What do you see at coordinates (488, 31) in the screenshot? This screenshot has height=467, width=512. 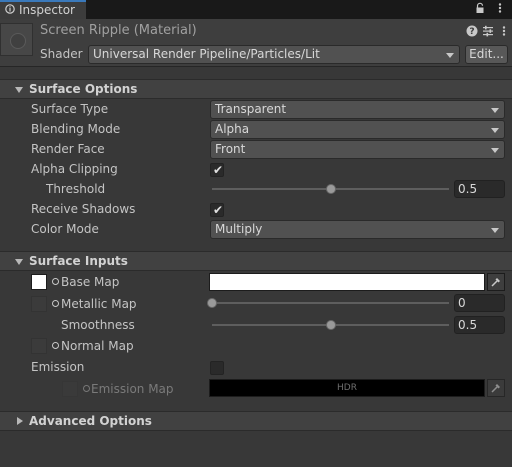 I see `preset-icon` at bounding box center [488, 31].